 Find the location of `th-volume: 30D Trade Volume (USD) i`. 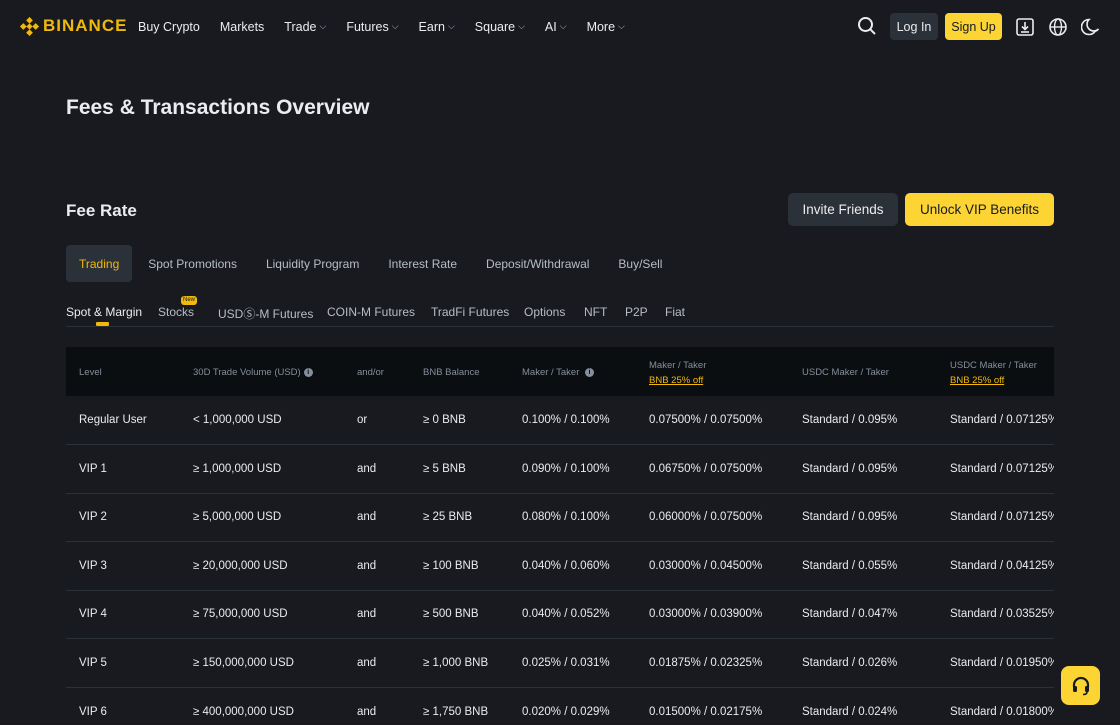

th-volume: 30D Trade Volume (USD) i is located at coordinates (253, 372).